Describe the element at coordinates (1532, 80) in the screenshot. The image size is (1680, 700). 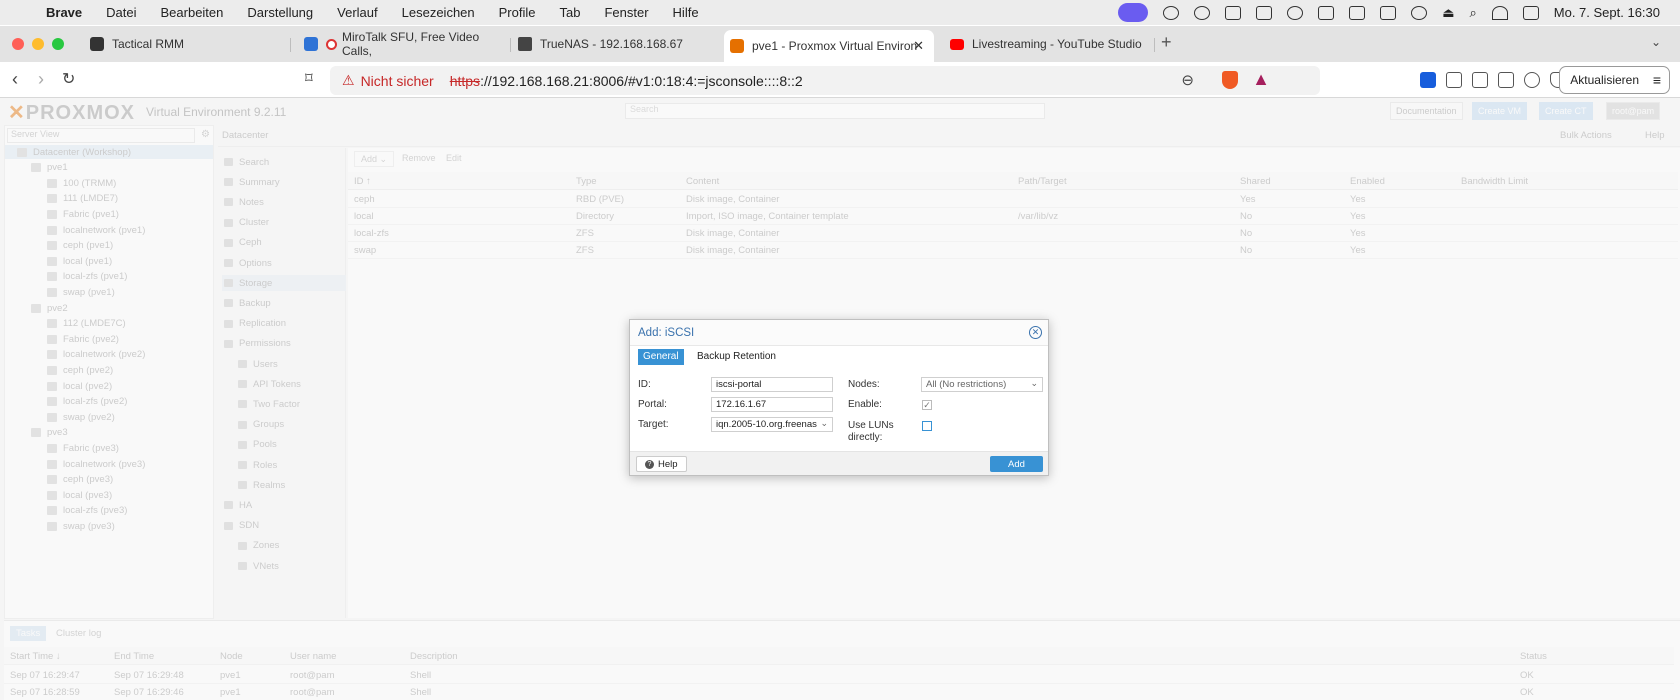
I see `leo-ai-icon` at that location.